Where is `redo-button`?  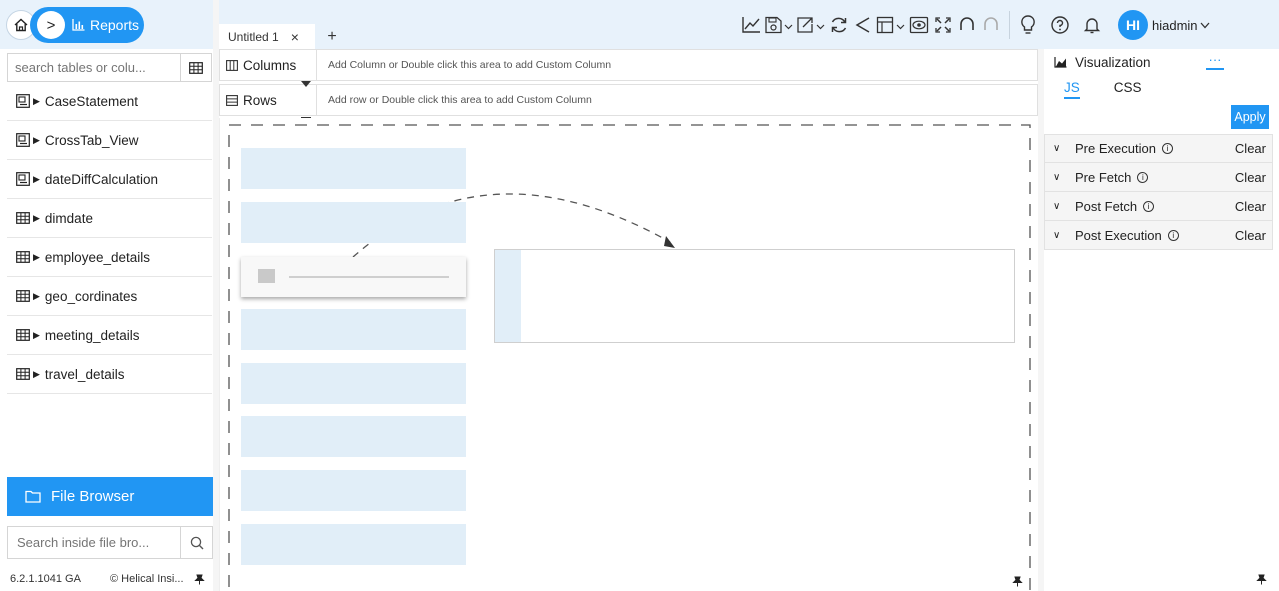
redo-button is located at coordinates (991, 25).